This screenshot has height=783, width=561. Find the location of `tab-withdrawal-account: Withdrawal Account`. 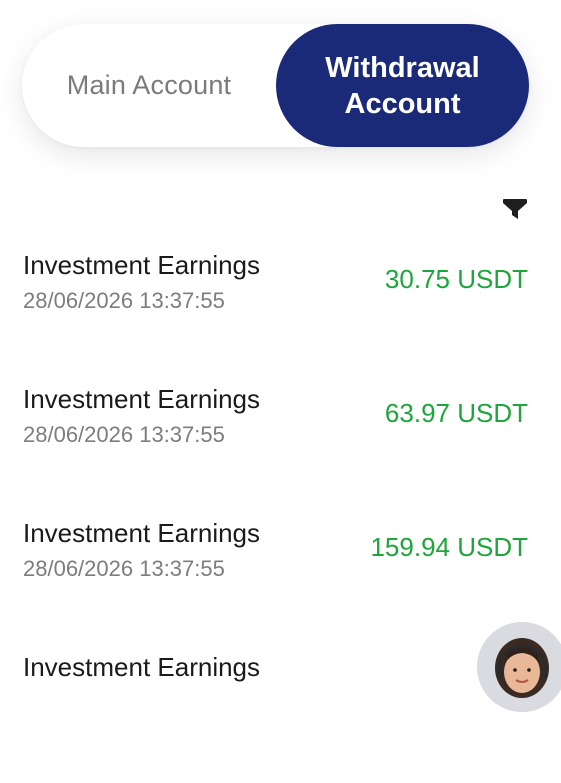

tab-withdrawal-account: Withdrawal Account is located at coordinates (402, 85).